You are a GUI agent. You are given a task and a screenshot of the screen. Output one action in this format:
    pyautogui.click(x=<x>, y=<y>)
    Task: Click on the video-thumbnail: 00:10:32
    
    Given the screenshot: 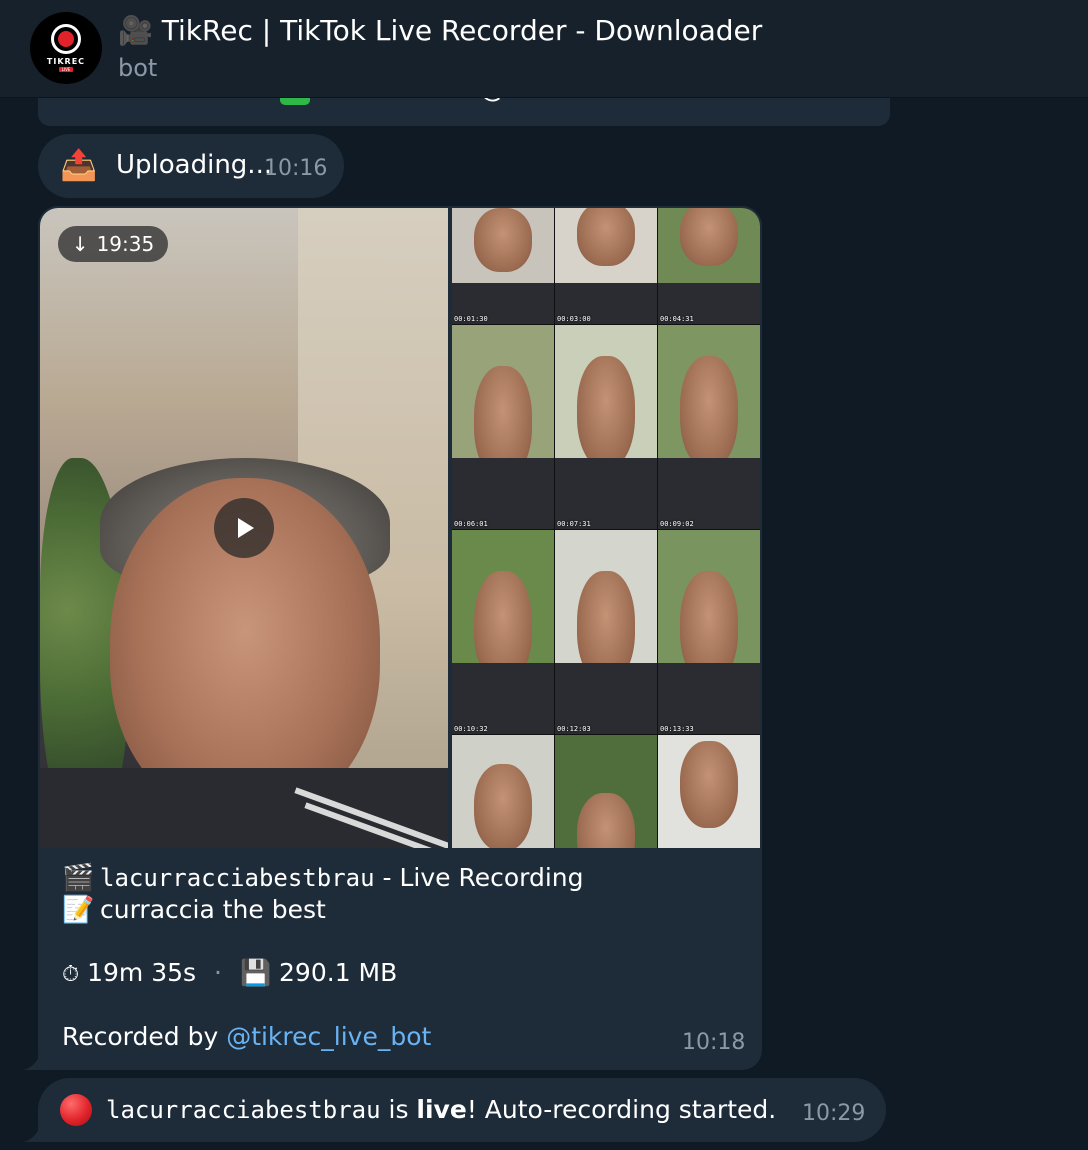 What is the action you would take?
    pyautogui.click(x=503, y=632)
    